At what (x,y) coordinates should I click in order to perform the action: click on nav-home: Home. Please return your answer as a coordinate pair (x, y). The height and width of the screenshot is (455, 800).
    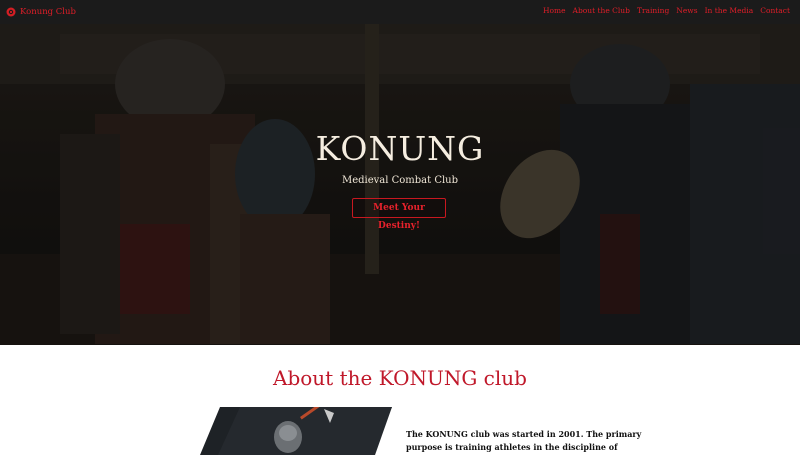
    Looking at the image, I should click on (554, 11).